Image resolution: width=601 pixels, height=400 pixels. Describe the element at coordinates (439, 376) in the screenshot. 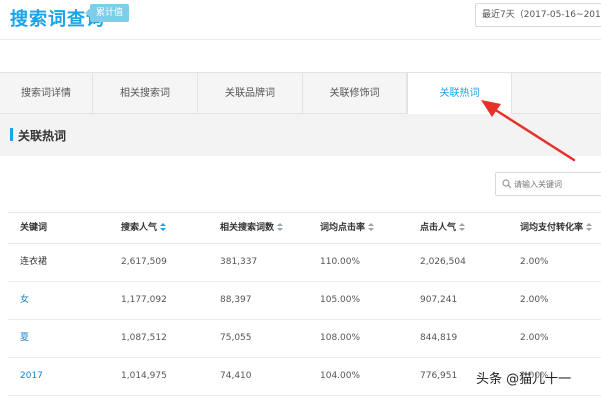

I see `click-popularity-cell: 776,951` at that location.